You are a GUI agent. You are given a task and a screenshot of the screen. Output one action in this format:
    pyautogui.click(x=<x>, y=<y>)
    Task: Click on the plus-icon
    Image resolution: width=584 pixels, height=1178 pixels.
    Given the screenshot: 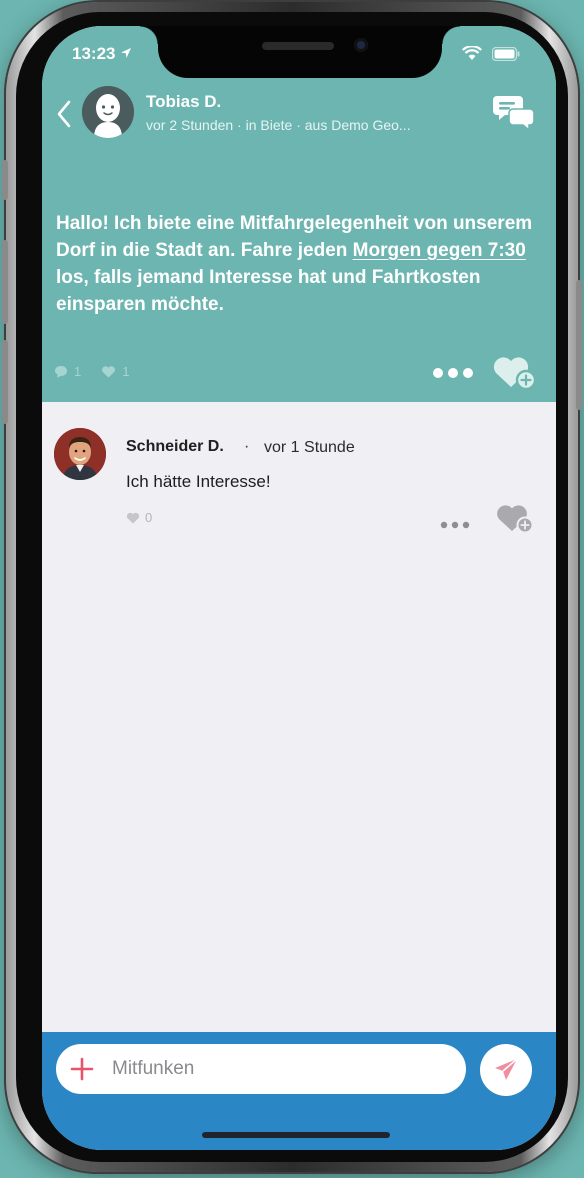 What is the action you would take?
    pyautogui.click(x=82, y=1069)
    